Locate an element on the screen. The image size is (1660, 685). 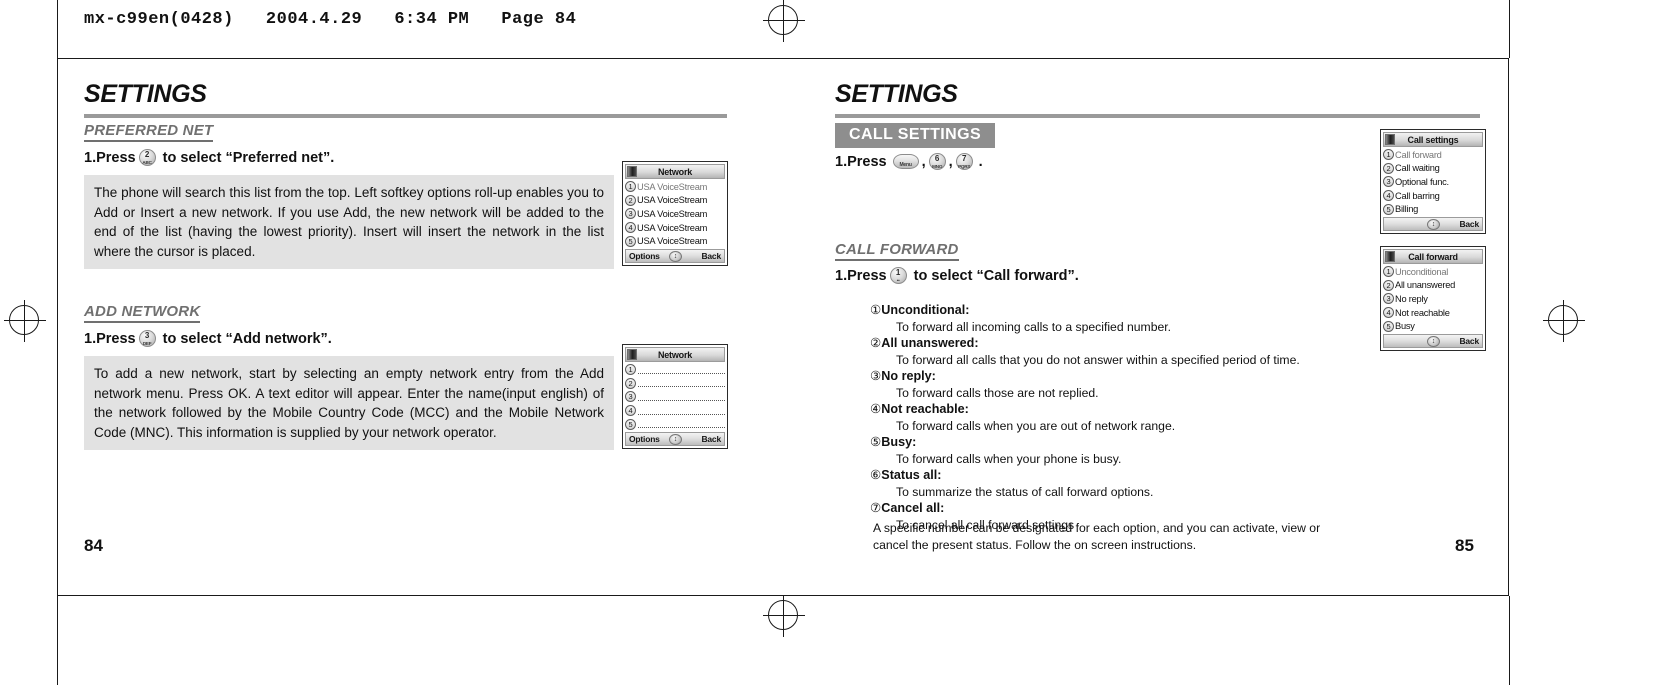
step-preferred-net: 1.Press 2 ABC to select “Preferred net”. is located at coordinates (209, 157).